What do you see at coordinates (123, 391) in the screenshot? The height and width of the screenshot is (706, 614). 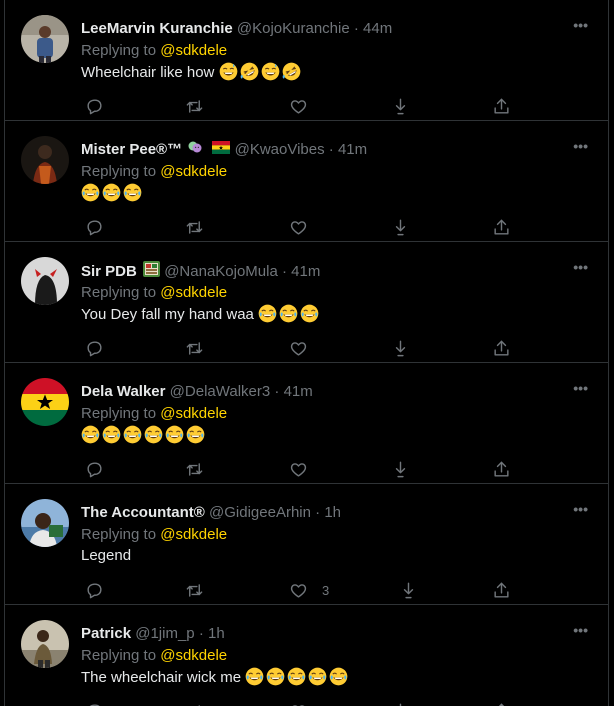 I see `display-name: Dela Walker` at bounding box center [123, 391].